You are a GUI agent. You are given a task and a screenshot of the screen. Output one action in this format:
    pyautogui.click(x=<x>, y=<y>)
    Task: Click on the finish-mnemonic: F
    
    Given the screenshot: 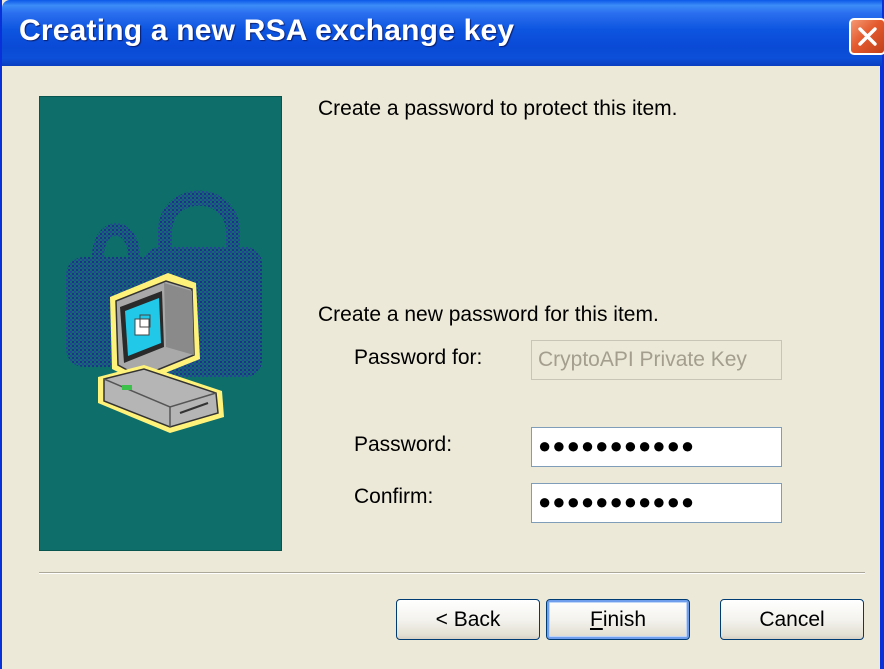 What is the action you would take?
    pyautogui.click(x=596, y=619)
    